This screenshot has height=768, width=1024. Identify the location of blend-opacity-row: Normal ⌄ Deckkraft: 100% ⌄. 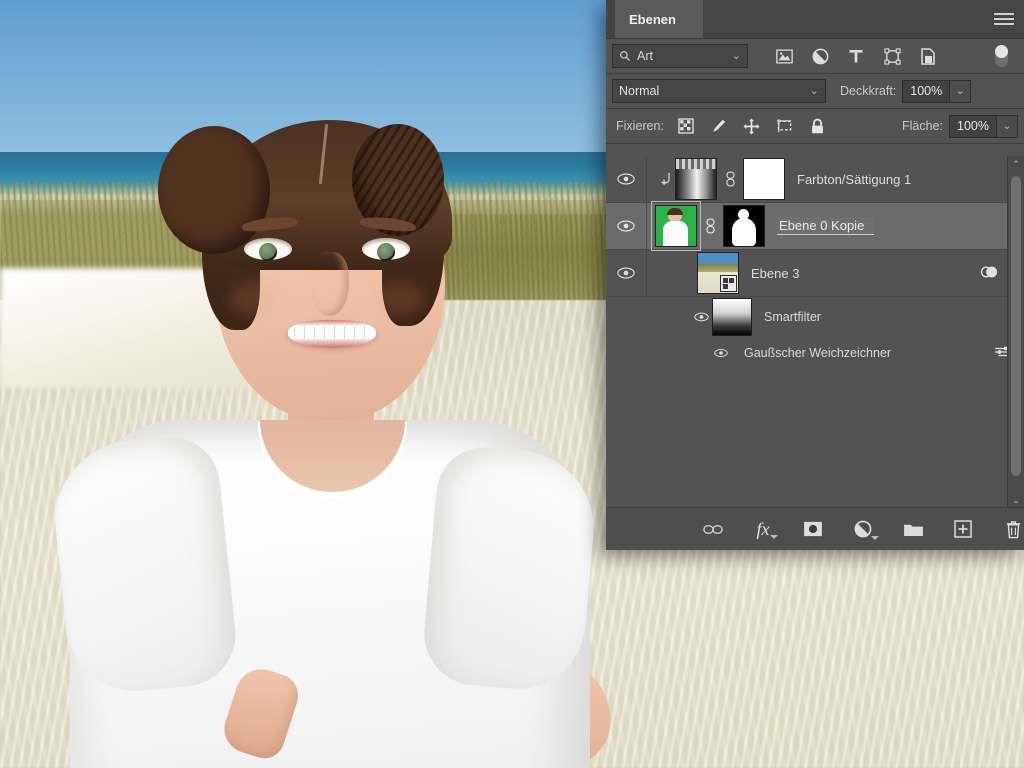
(815, 91).